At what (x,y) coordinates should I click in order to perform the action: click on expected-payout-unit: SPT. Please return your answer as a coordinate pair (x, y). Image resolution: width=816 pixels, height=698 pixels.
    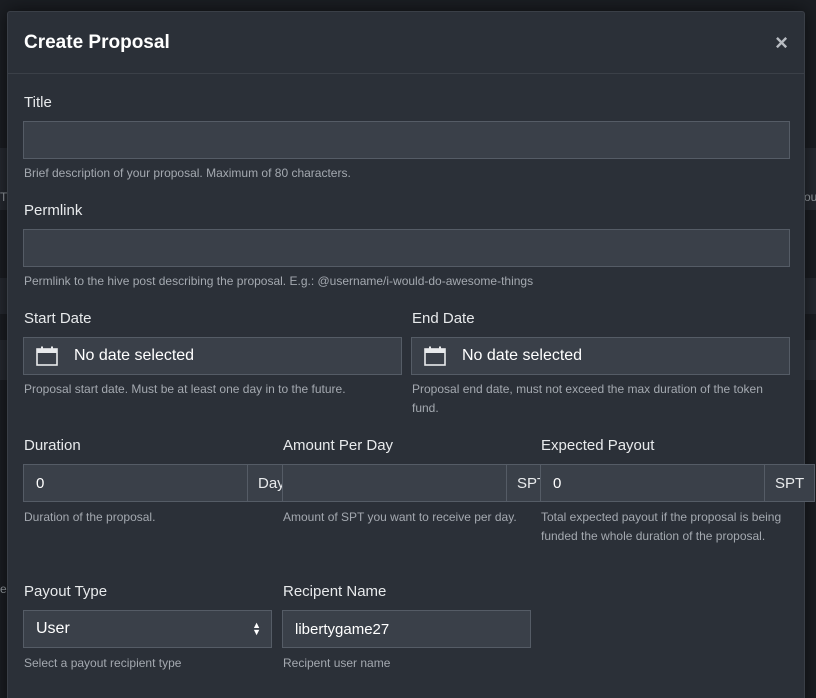
    Looking at the image, I should click on (790, 483).